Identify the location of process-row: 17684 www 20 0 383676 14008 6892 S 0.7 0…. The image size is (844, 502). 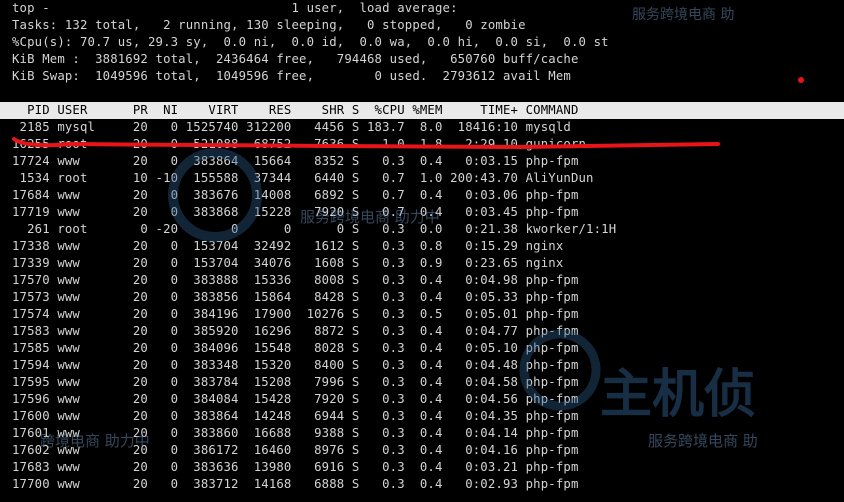
(295, 195).